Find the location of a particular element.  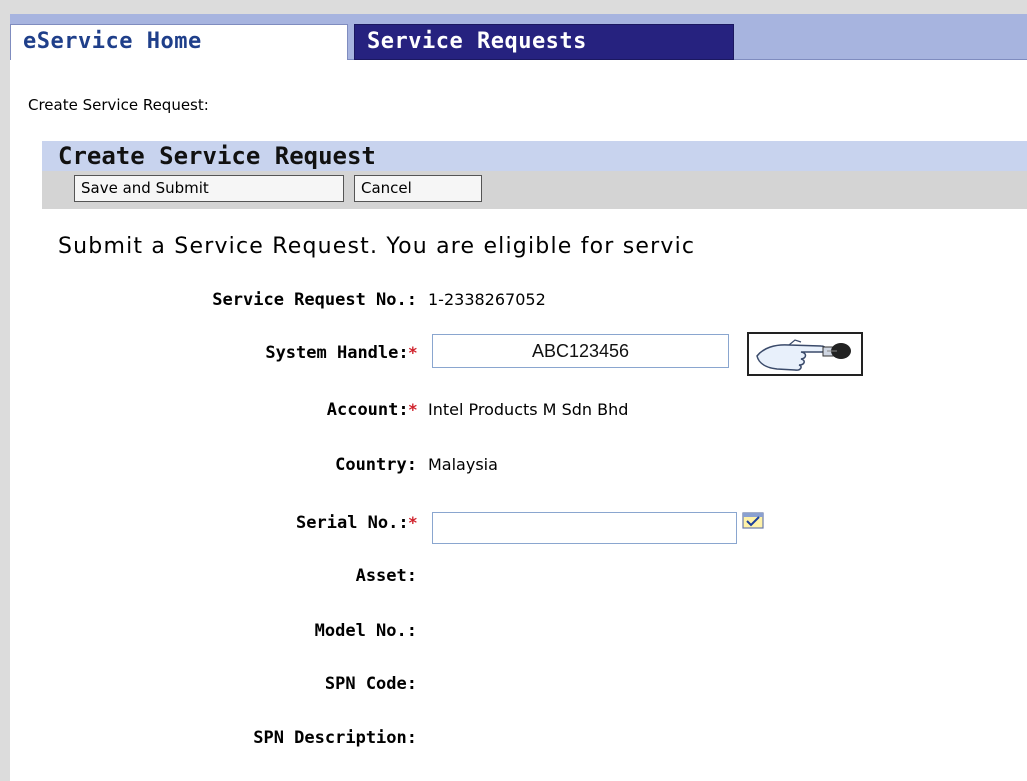

model-no-label: Model No.: is located at coordinates (365, 631).